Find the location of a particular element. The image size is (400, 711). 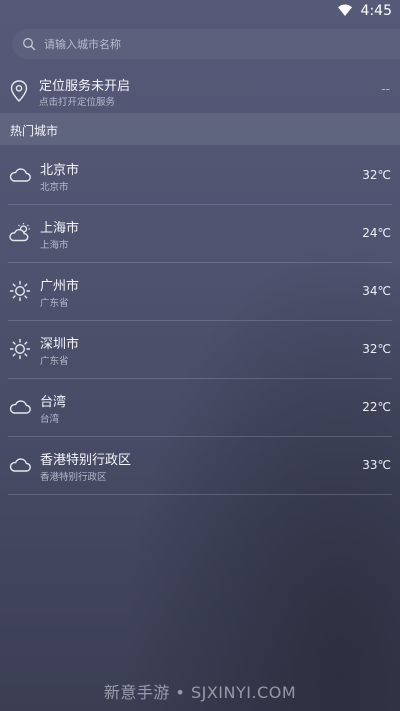

wifi-icon is located at coordinates (345, 10).